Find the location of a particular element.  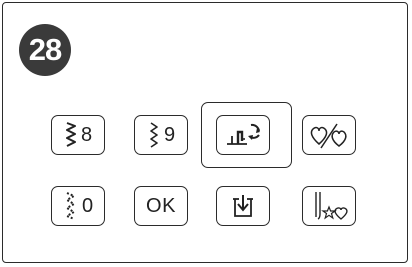

ok-label: OK is located at coordinates (161, 205).